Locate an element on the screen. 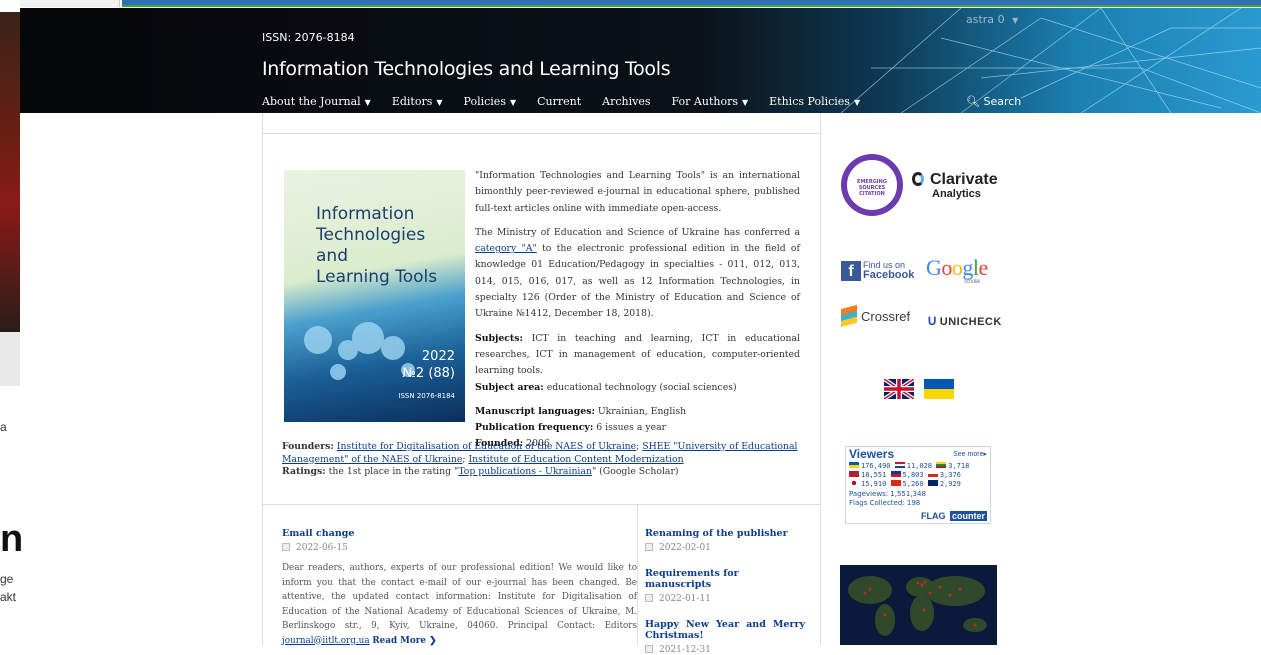  news-title: Requirements for manuscripts is located at coordinates (725, 579).